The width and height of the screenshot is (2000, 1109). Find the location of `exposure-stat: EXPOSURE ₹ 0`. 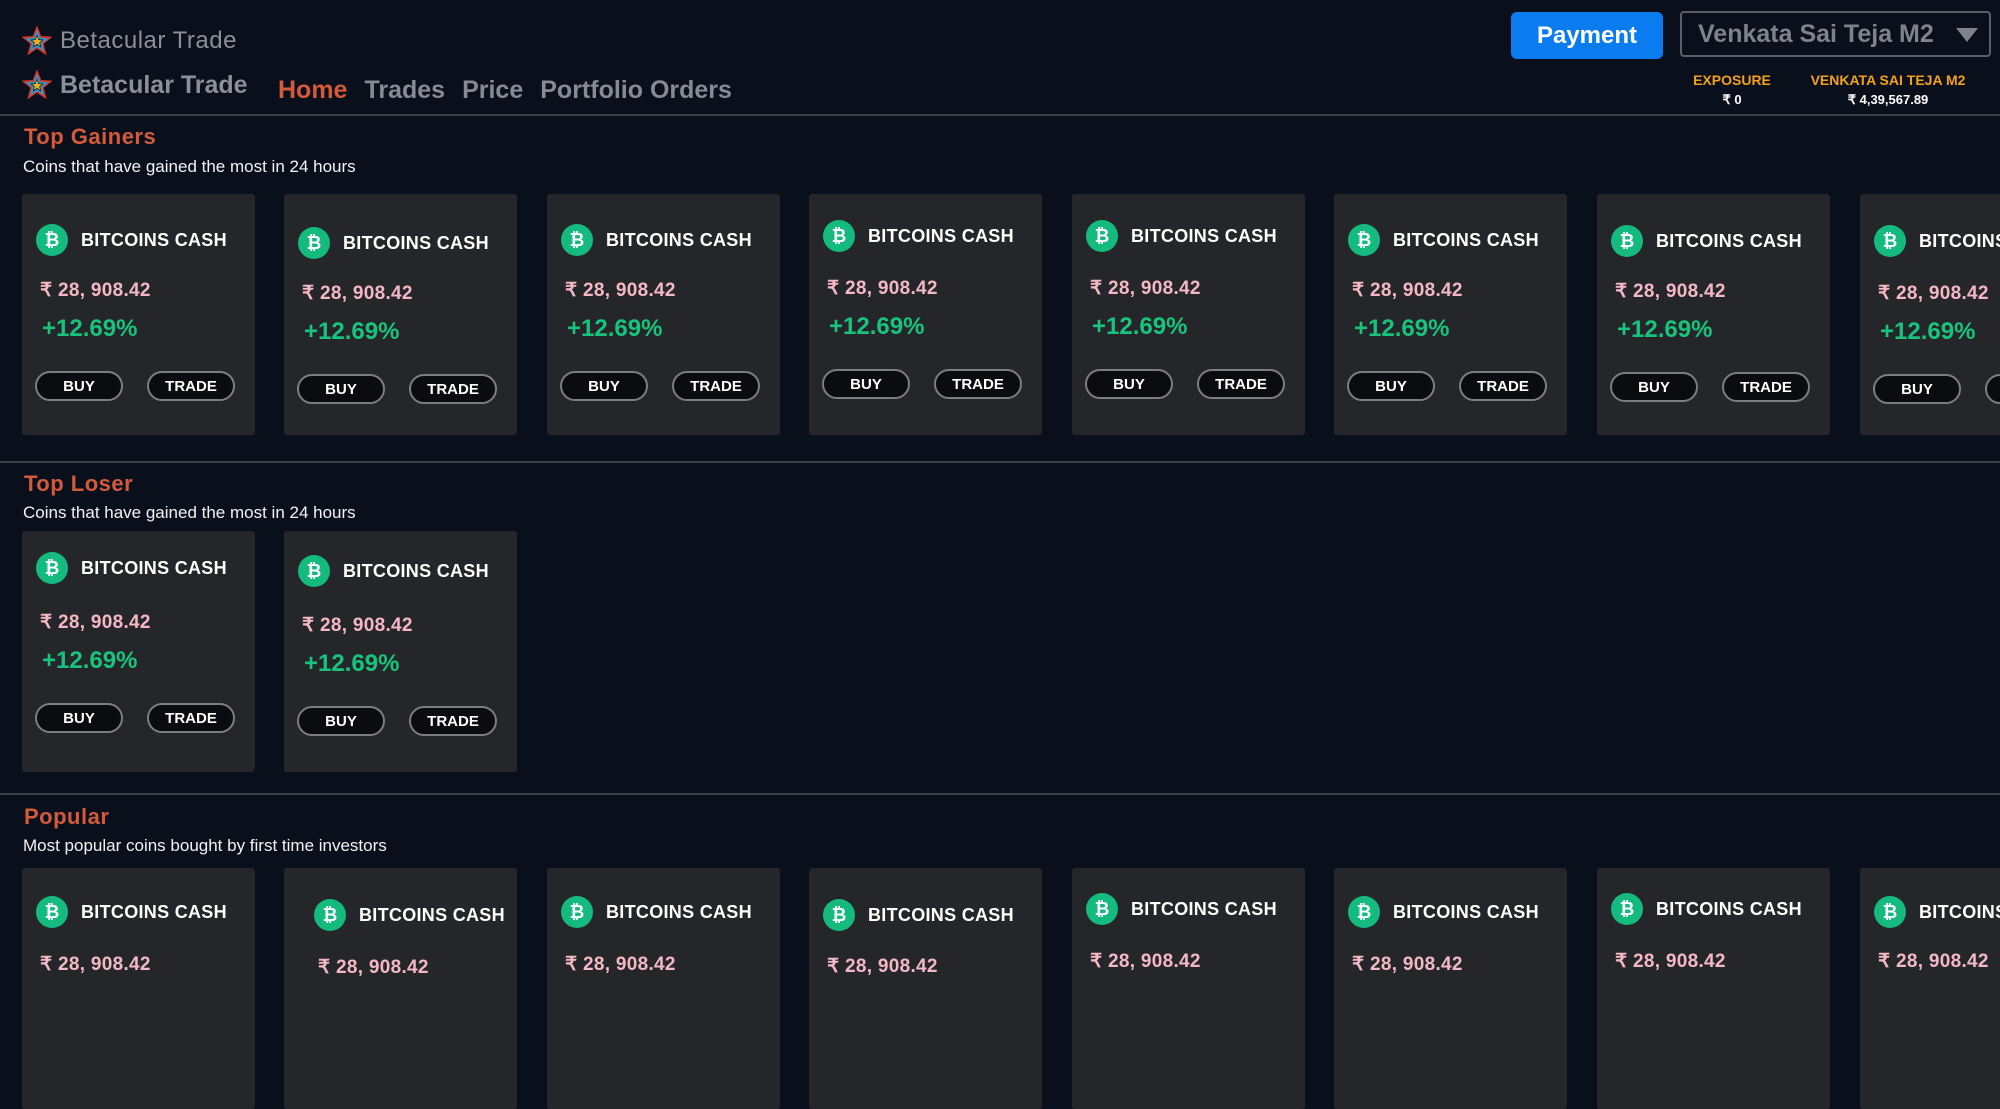

exposure-stat: EXPOSURE ₹ 0 is located at coordinates (1732, 90).